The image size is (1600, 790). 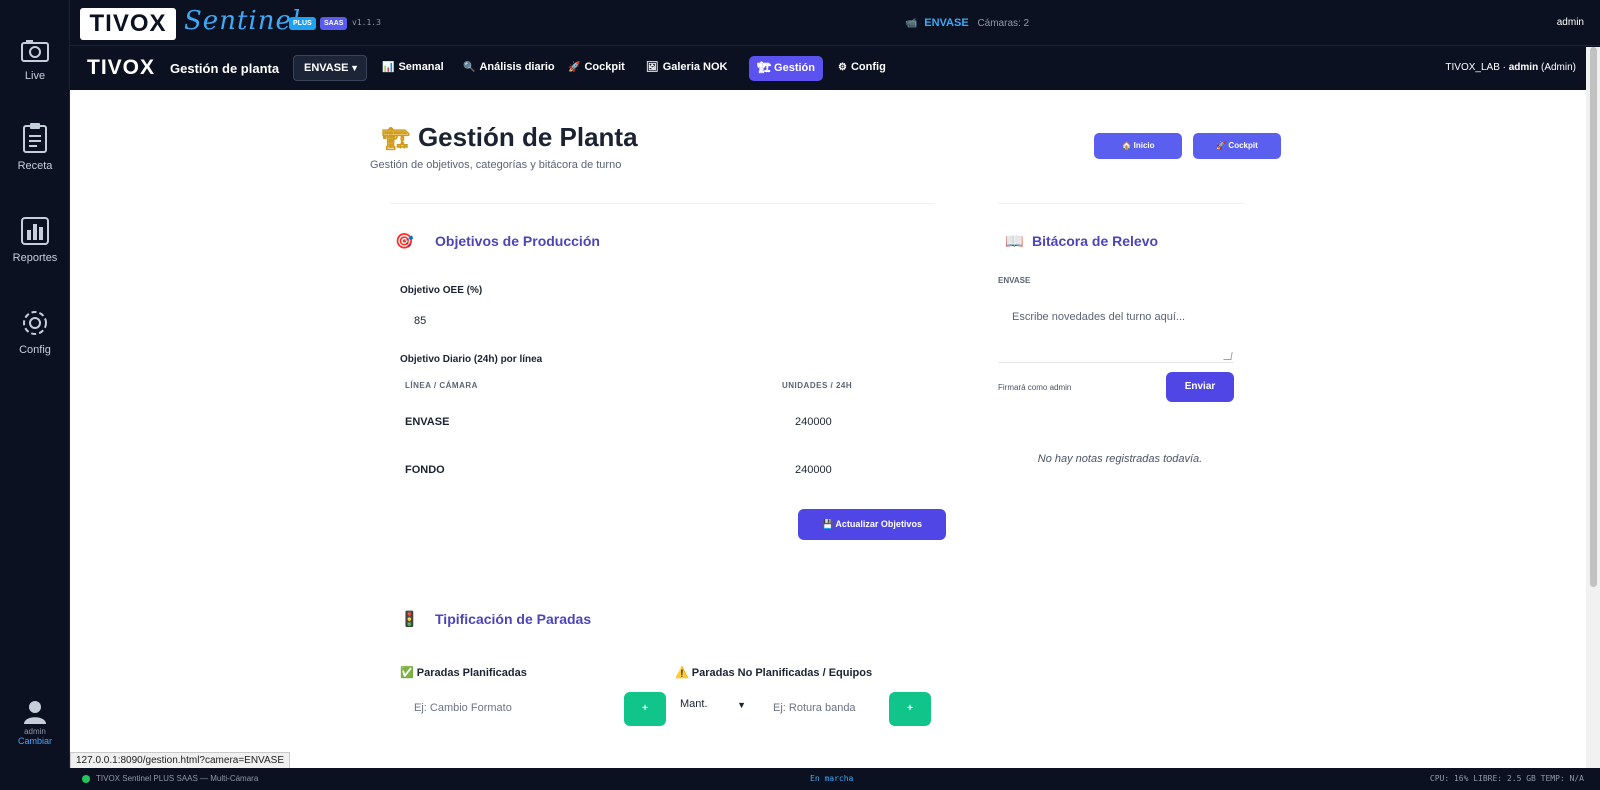 What do you see at coordinates (334, 23) in the screenshot?
I see `saas-badge: SAAS` at bounding box center [334, 23].